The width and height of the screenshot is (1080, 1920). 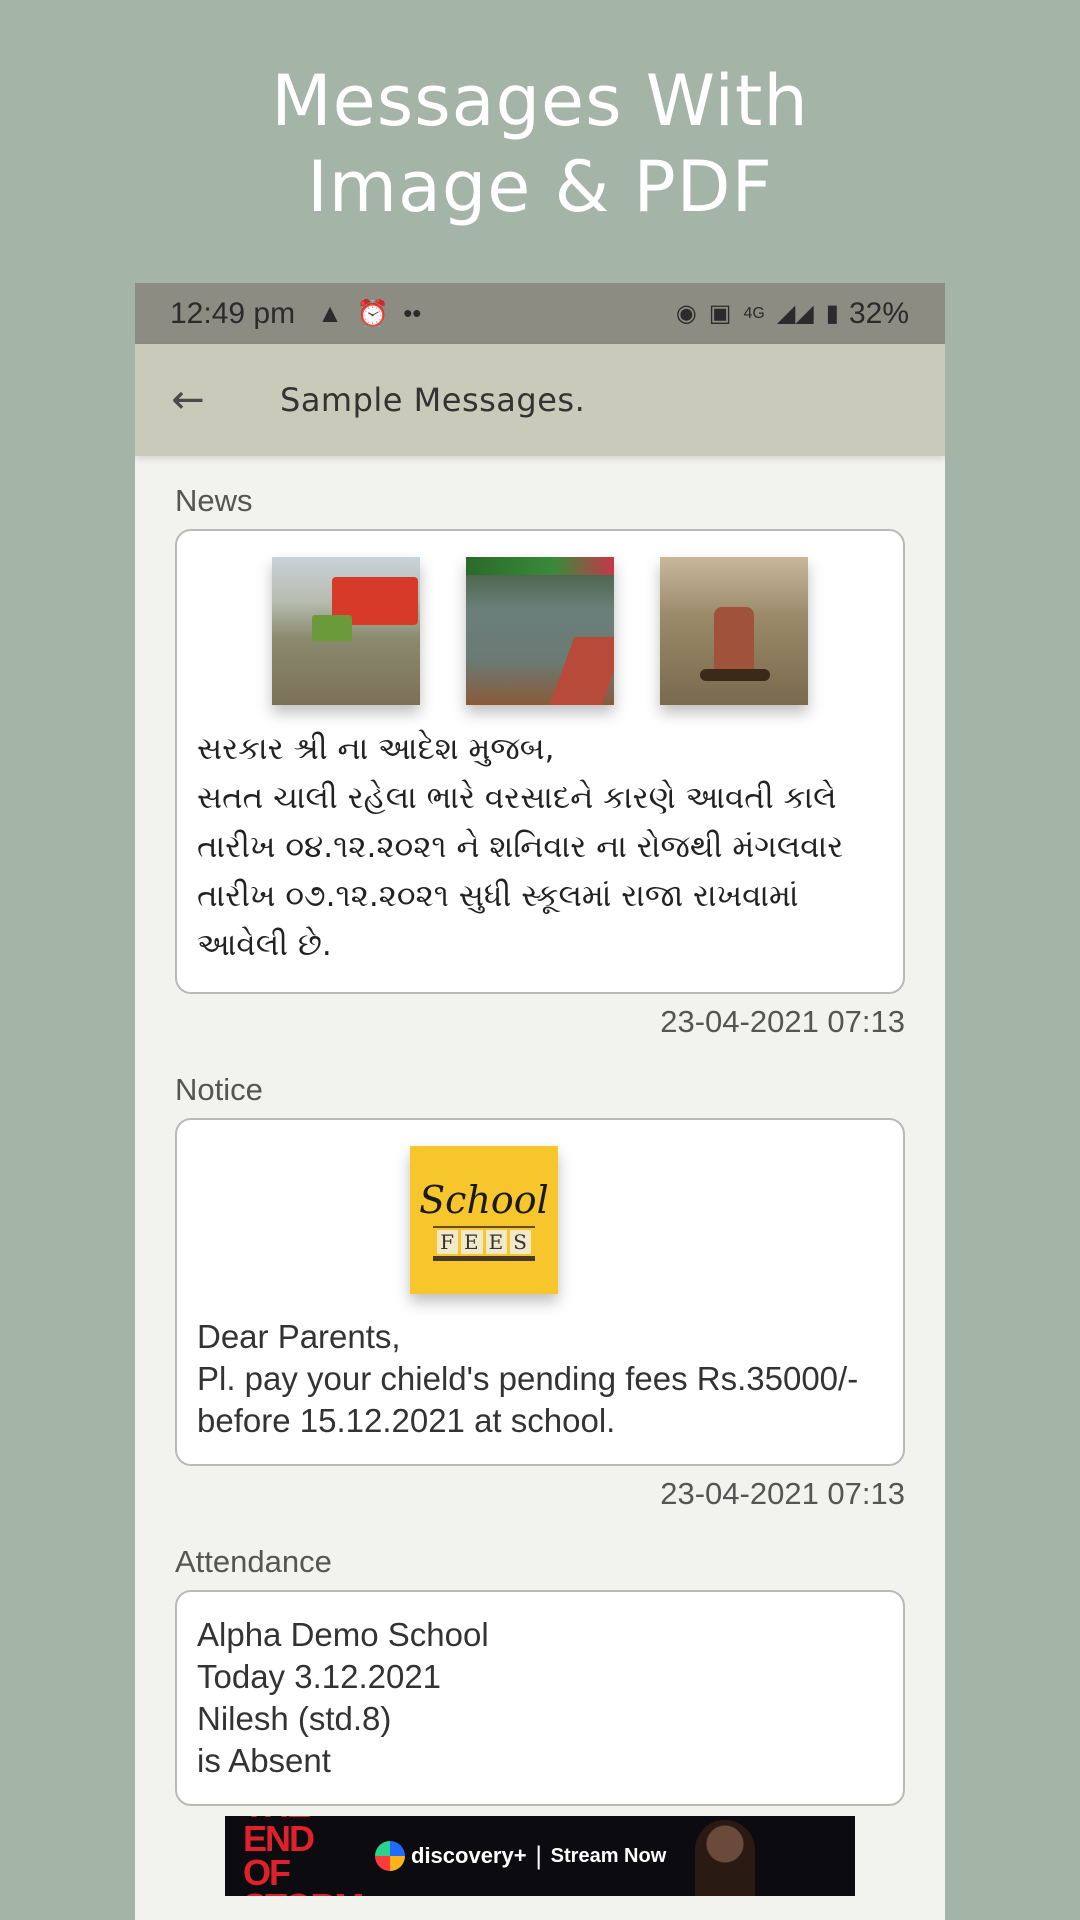 I want to click on arrow-back-icon: ←, so click(x=188, y=400).